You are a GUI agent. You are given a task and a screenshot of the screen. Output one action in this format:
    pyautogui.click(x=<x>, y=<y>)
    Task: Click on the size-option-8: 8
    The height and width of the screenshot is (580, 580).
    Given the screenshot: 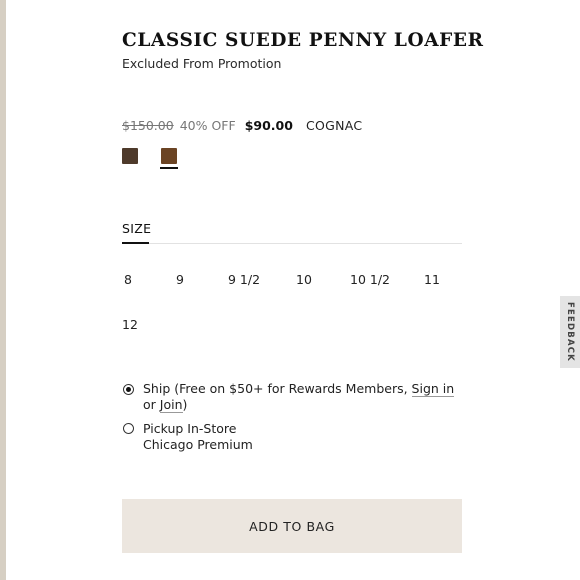 What is the action you would take?
    pyautogui.click(x=128, y=279)
    